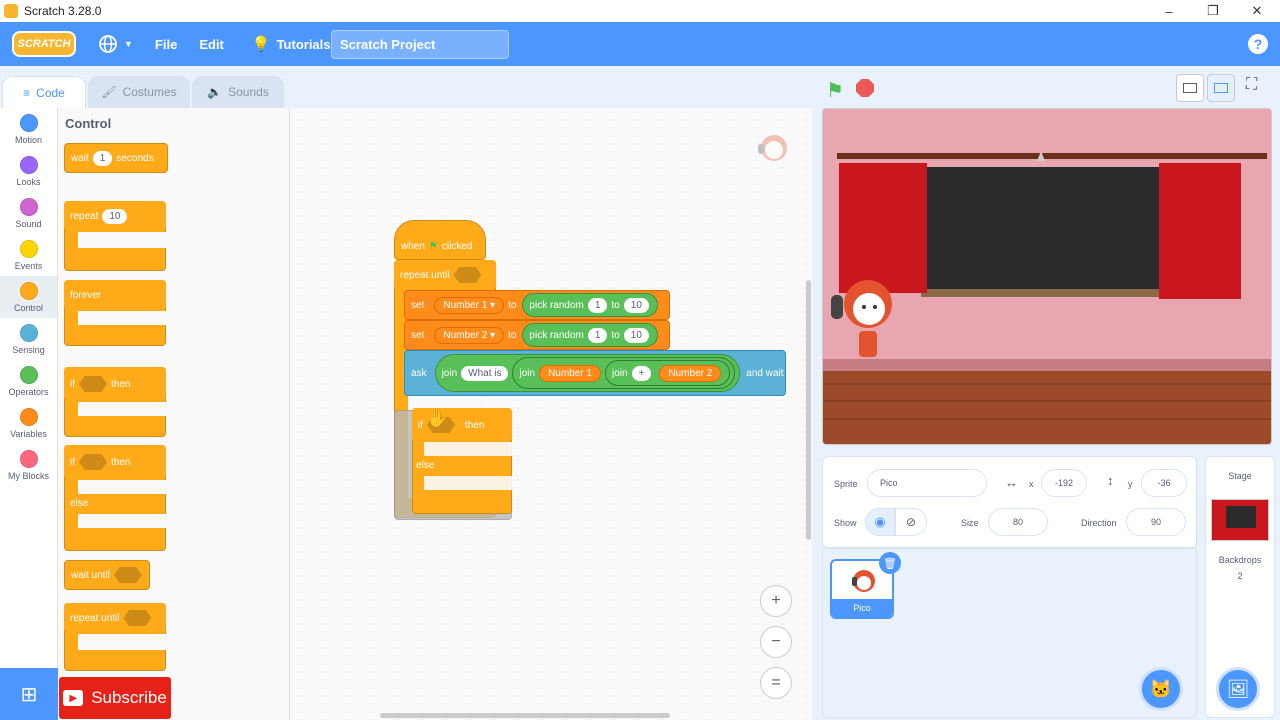  What do you see at coordinates (449, 373) in the screenshot?
I see `block-text: join` at bounding box center [449, 373].